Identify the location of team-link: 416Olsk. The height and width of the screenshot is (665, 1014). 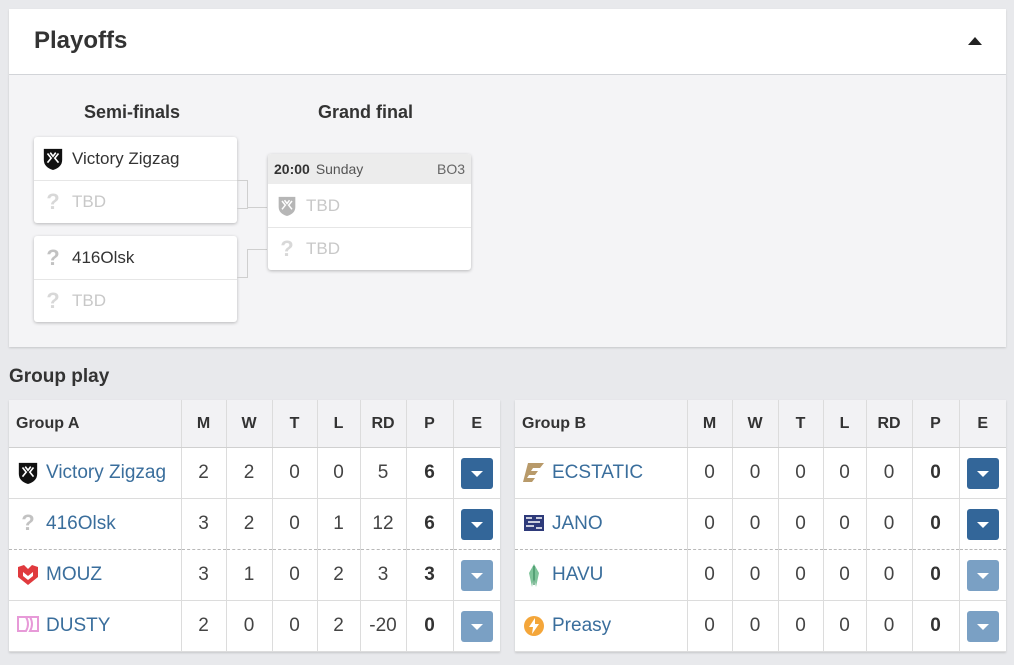
(81, 523).